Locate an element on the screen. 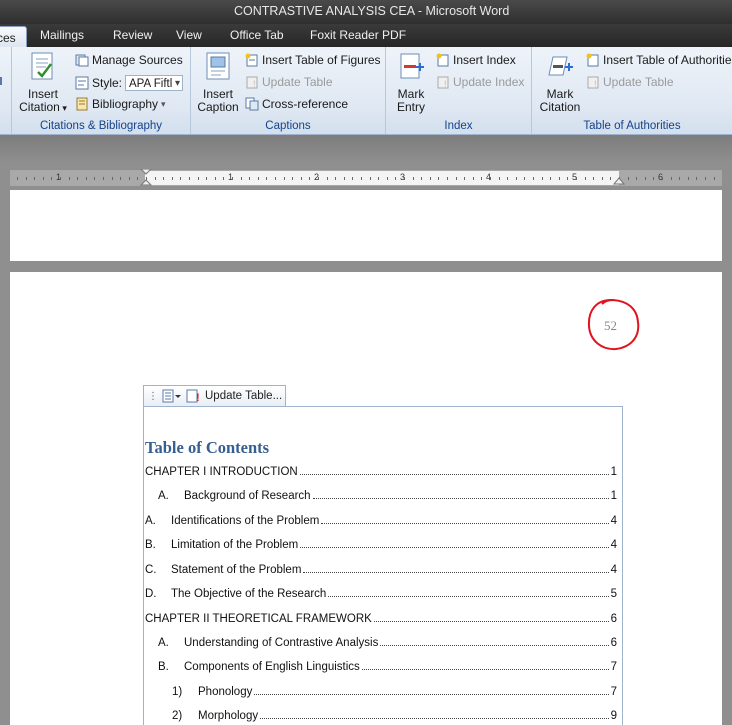 Image resolution: width=732 pixels, height=725 pixels. toc-entry: D. The Objective of the Research 5 is located at coordinates (381, 592).